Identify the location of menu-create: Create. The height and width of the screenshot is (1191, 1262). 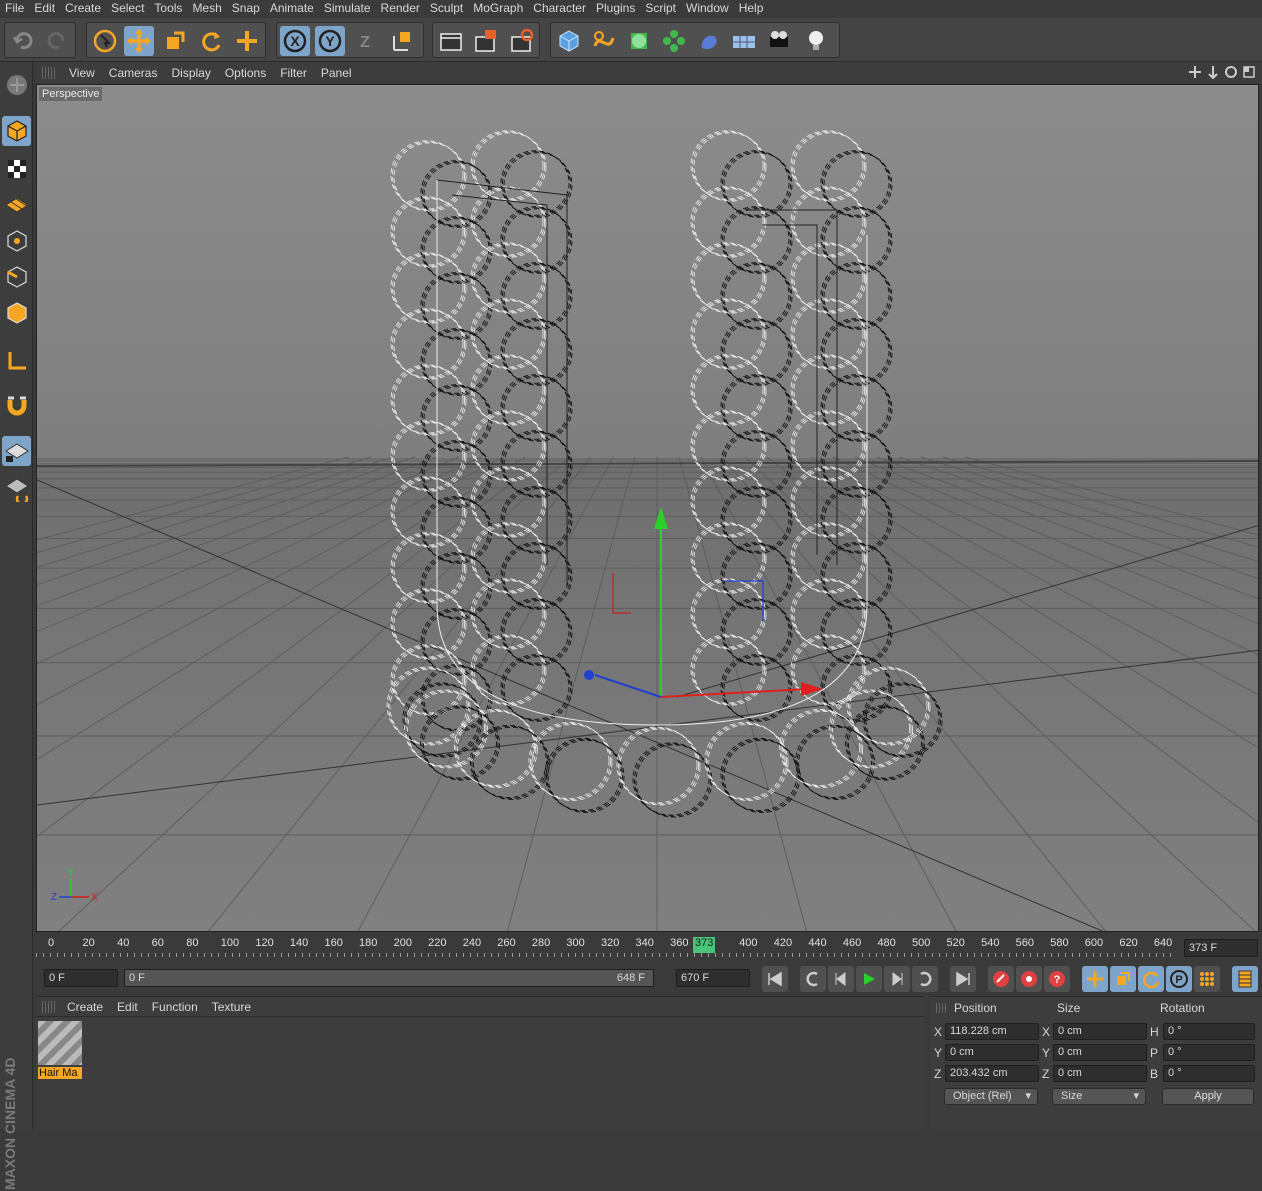
(83, 8).